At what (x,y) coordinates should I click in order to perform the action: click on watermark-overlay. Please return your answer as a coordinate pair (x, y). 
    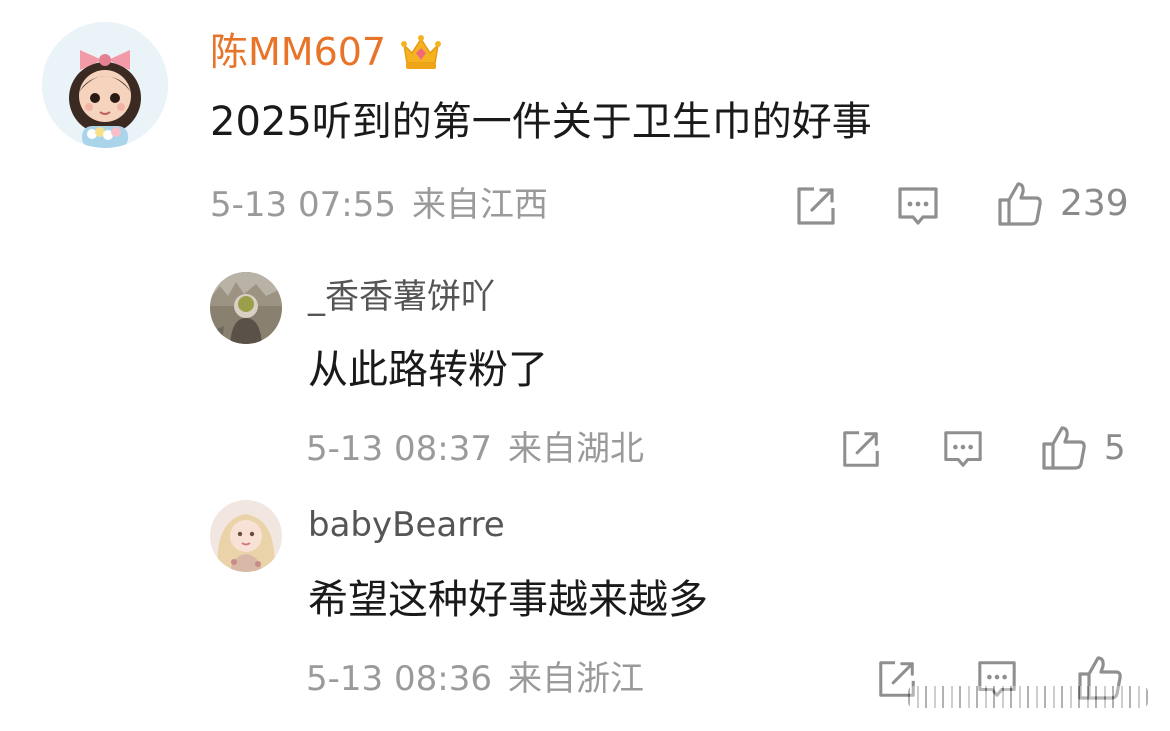
    Looking at the image, I should click on (1028, 697).